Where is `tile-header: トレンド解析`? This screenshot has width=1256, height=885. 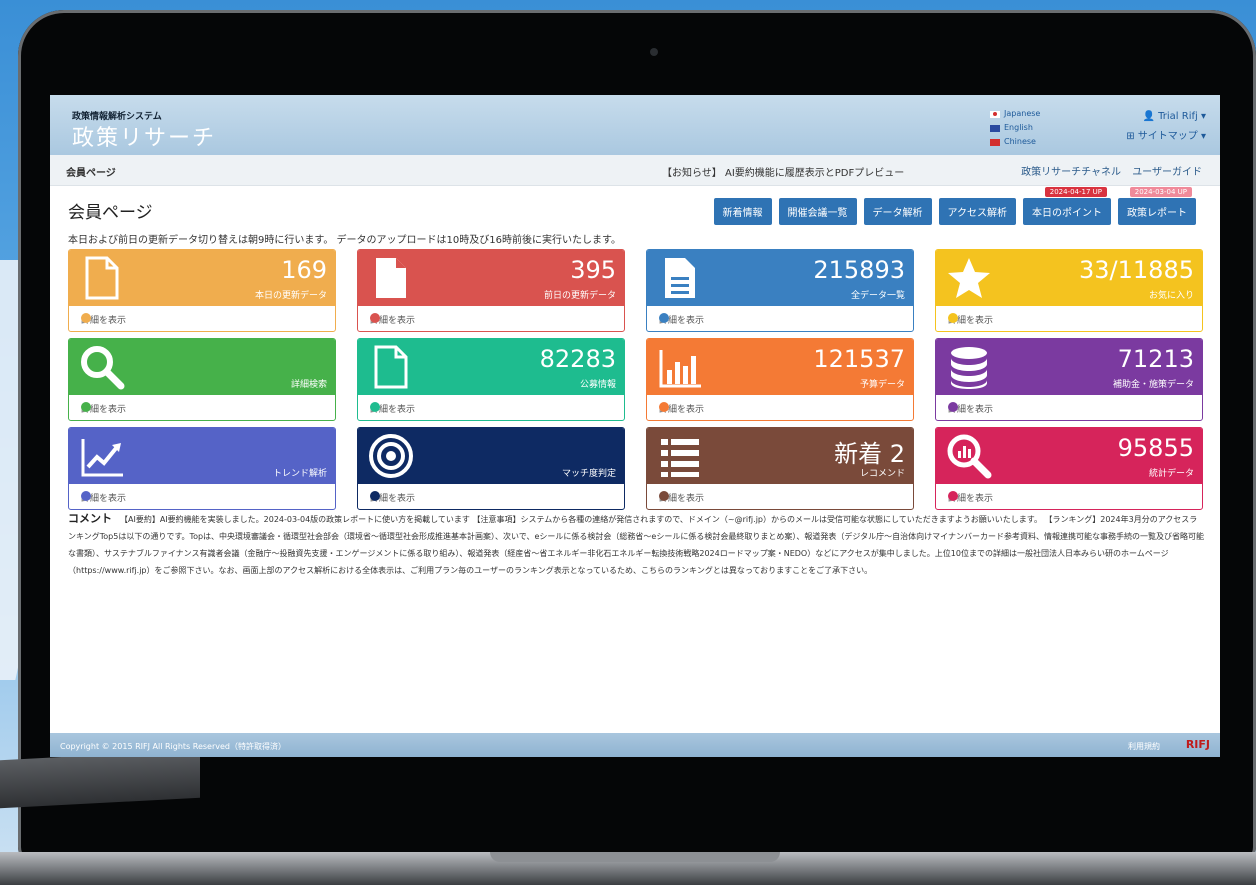
tile-header: トレンド解析 is located at coordinates (202, 456).